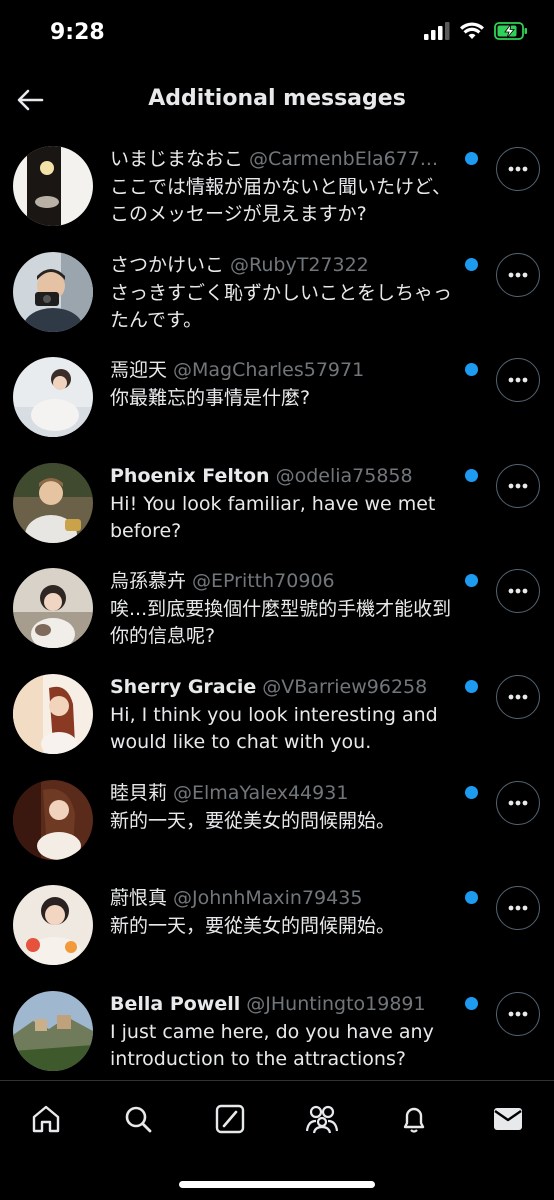 This screenshot has width=554, height=1200. What do you see at coordinates (472, 30) in the screenshot?
I see `wifi-icon` at bounding box center [472, 30].